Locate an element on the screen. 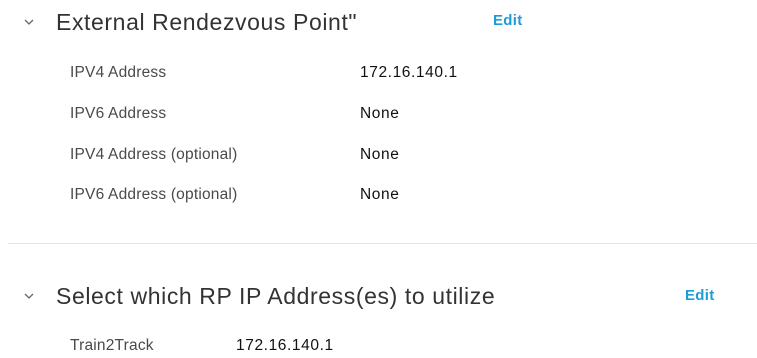 The height and width of the screenshot is (358, 757). ipv4-address-row: IPV4 Address 172.16.140.1 is located at coordinates (370, 74).